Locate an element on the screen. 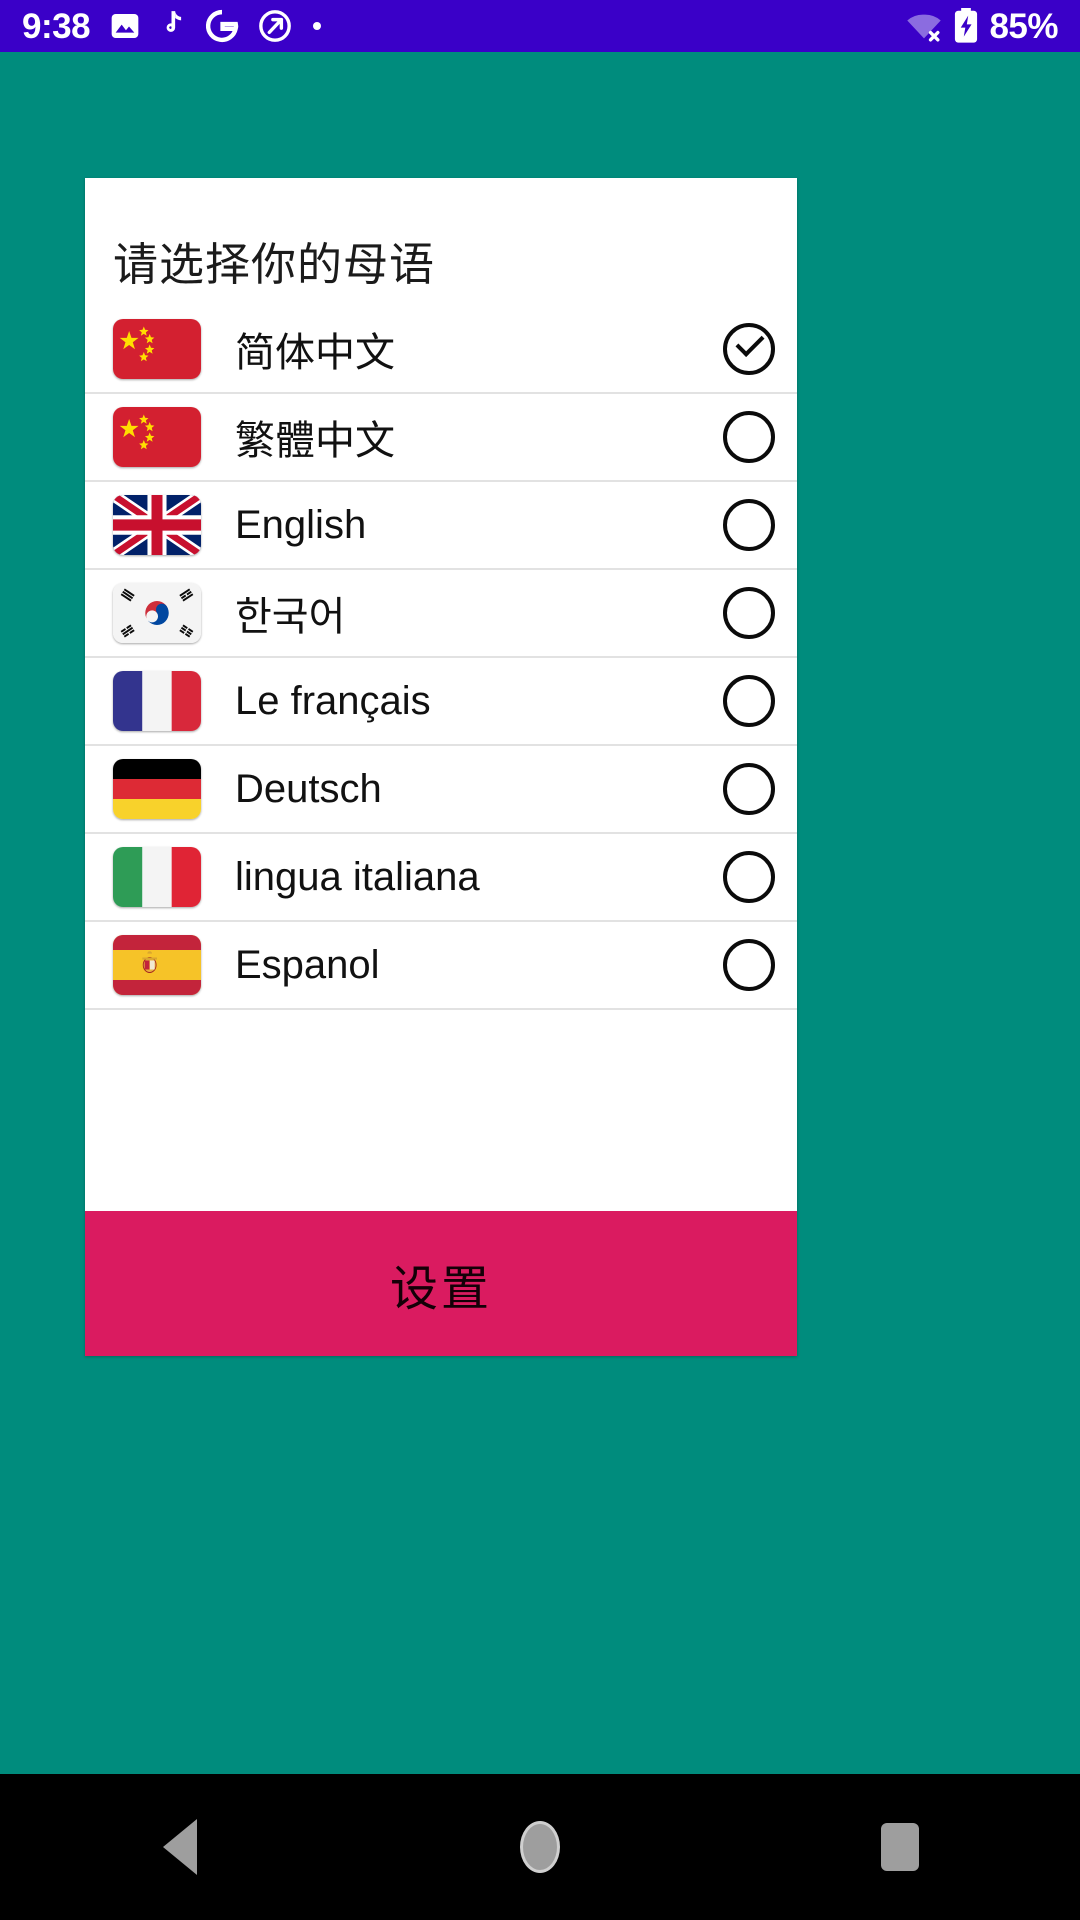  united-kingdom-flag-icon is located at coordinates (157, 525).